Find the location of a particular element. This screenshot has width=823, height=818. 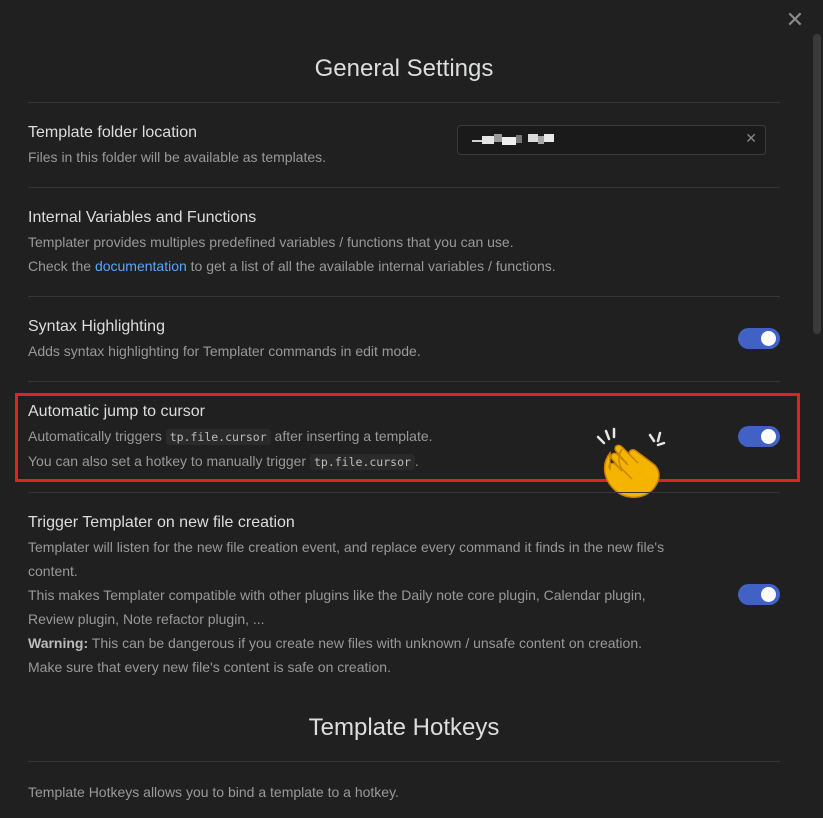

warning-label: Warning: is located at coordinates (58, 643).